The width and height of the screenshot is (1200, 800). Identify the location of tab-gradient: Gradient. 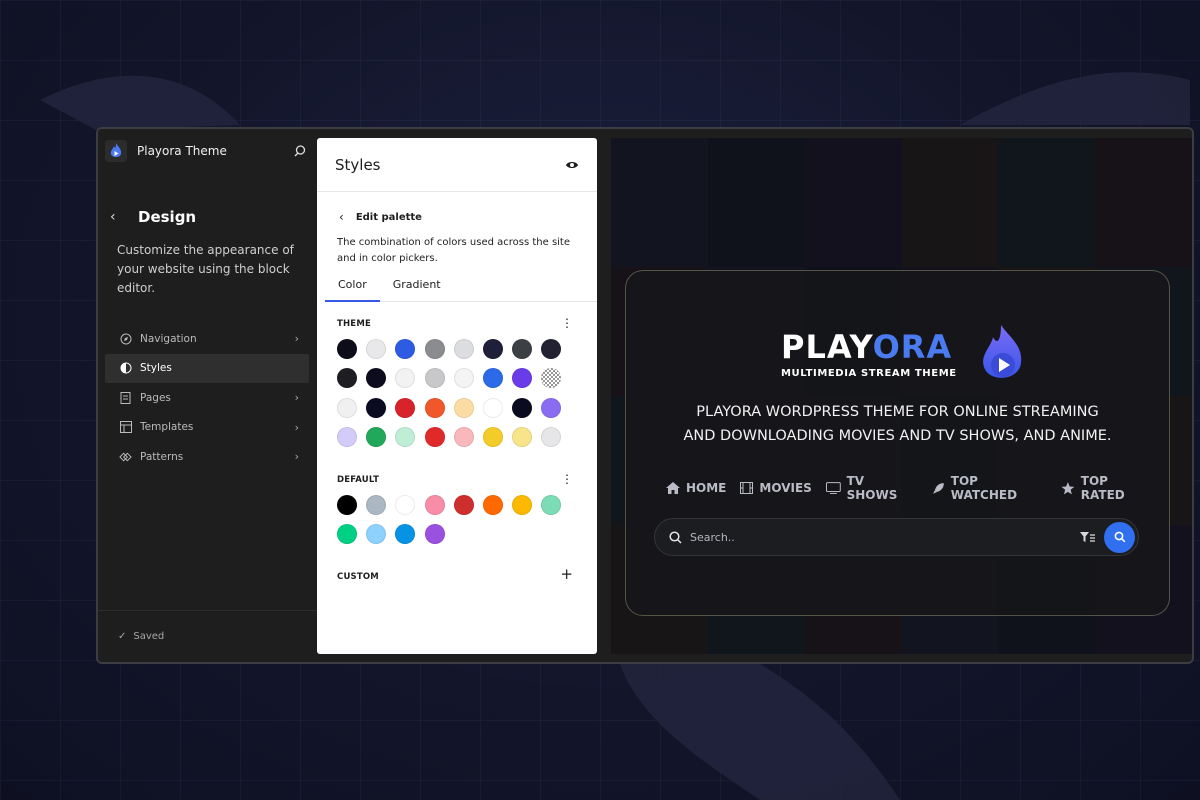
(417, 285).